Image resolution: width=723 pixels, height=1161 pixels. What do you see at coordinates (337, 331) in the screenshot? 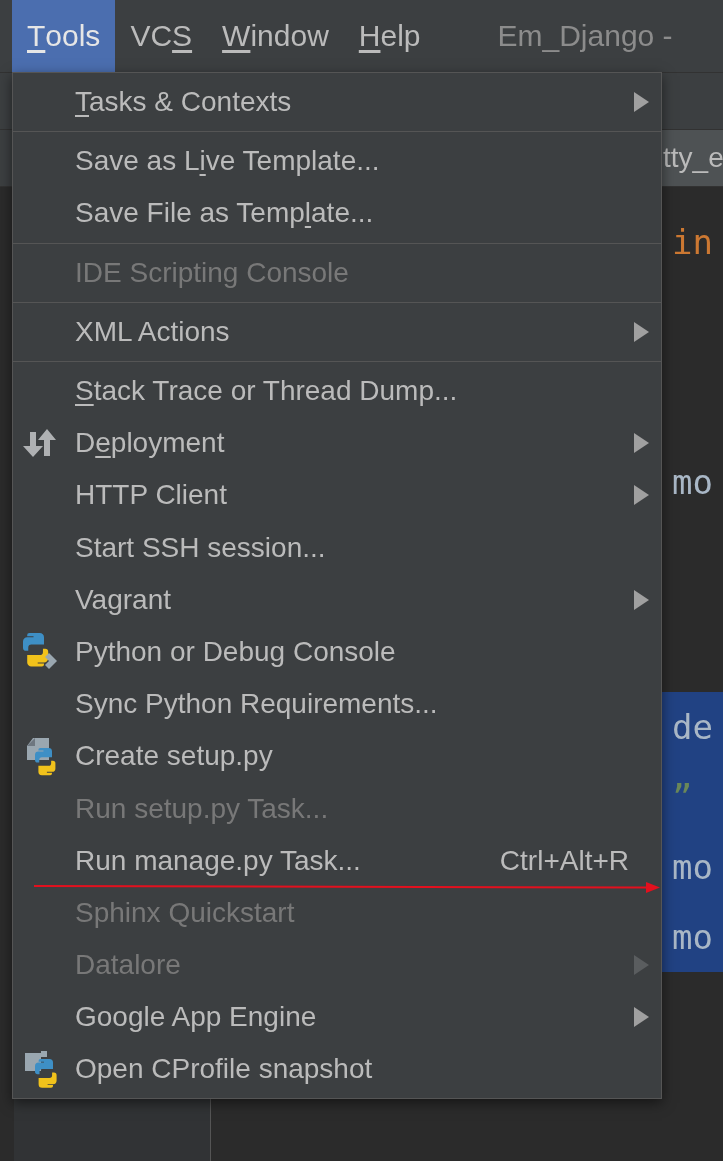
I see `menu-item: XML Actions` at bounding box center [337, 331].